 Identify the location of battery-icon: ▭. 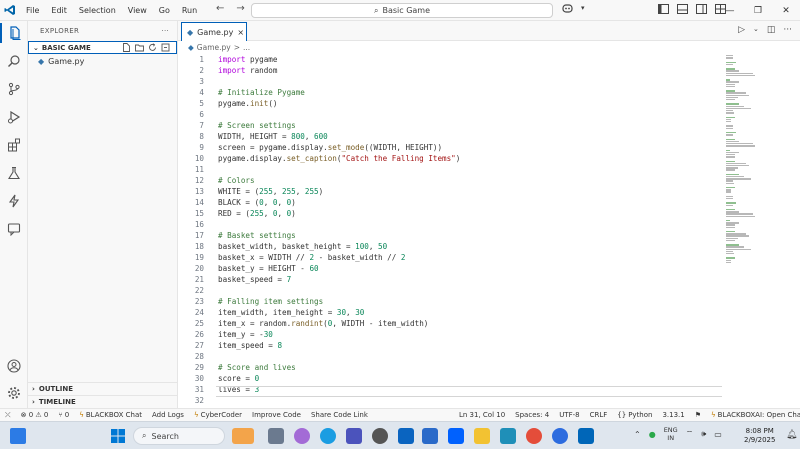
(718, 434).